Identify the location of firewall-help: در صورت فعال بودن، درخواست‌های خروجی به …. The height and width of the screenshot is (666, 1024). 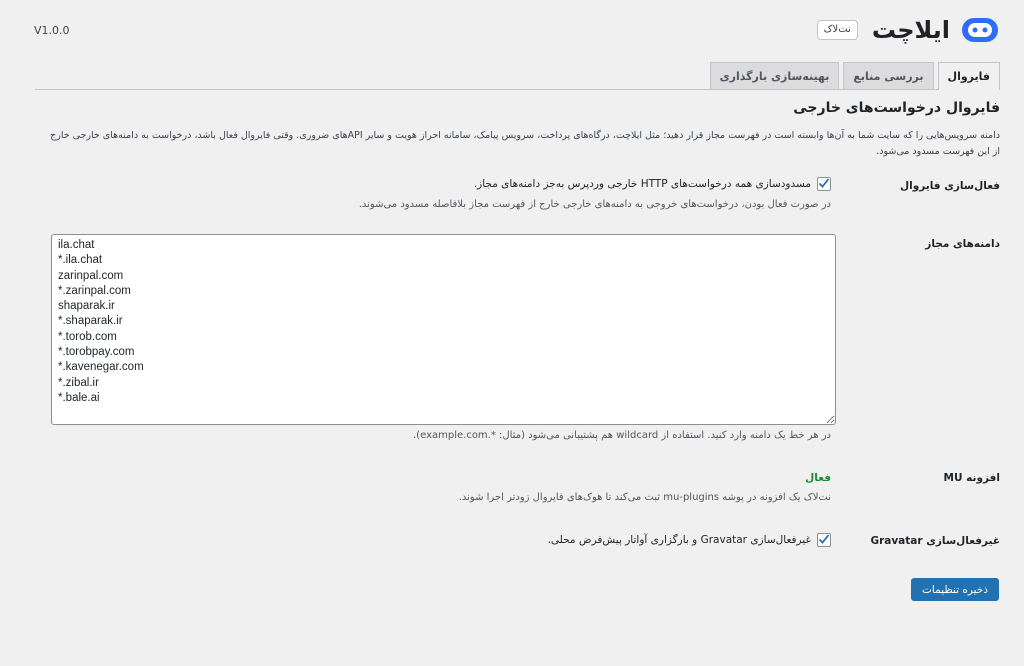
(594, 204).